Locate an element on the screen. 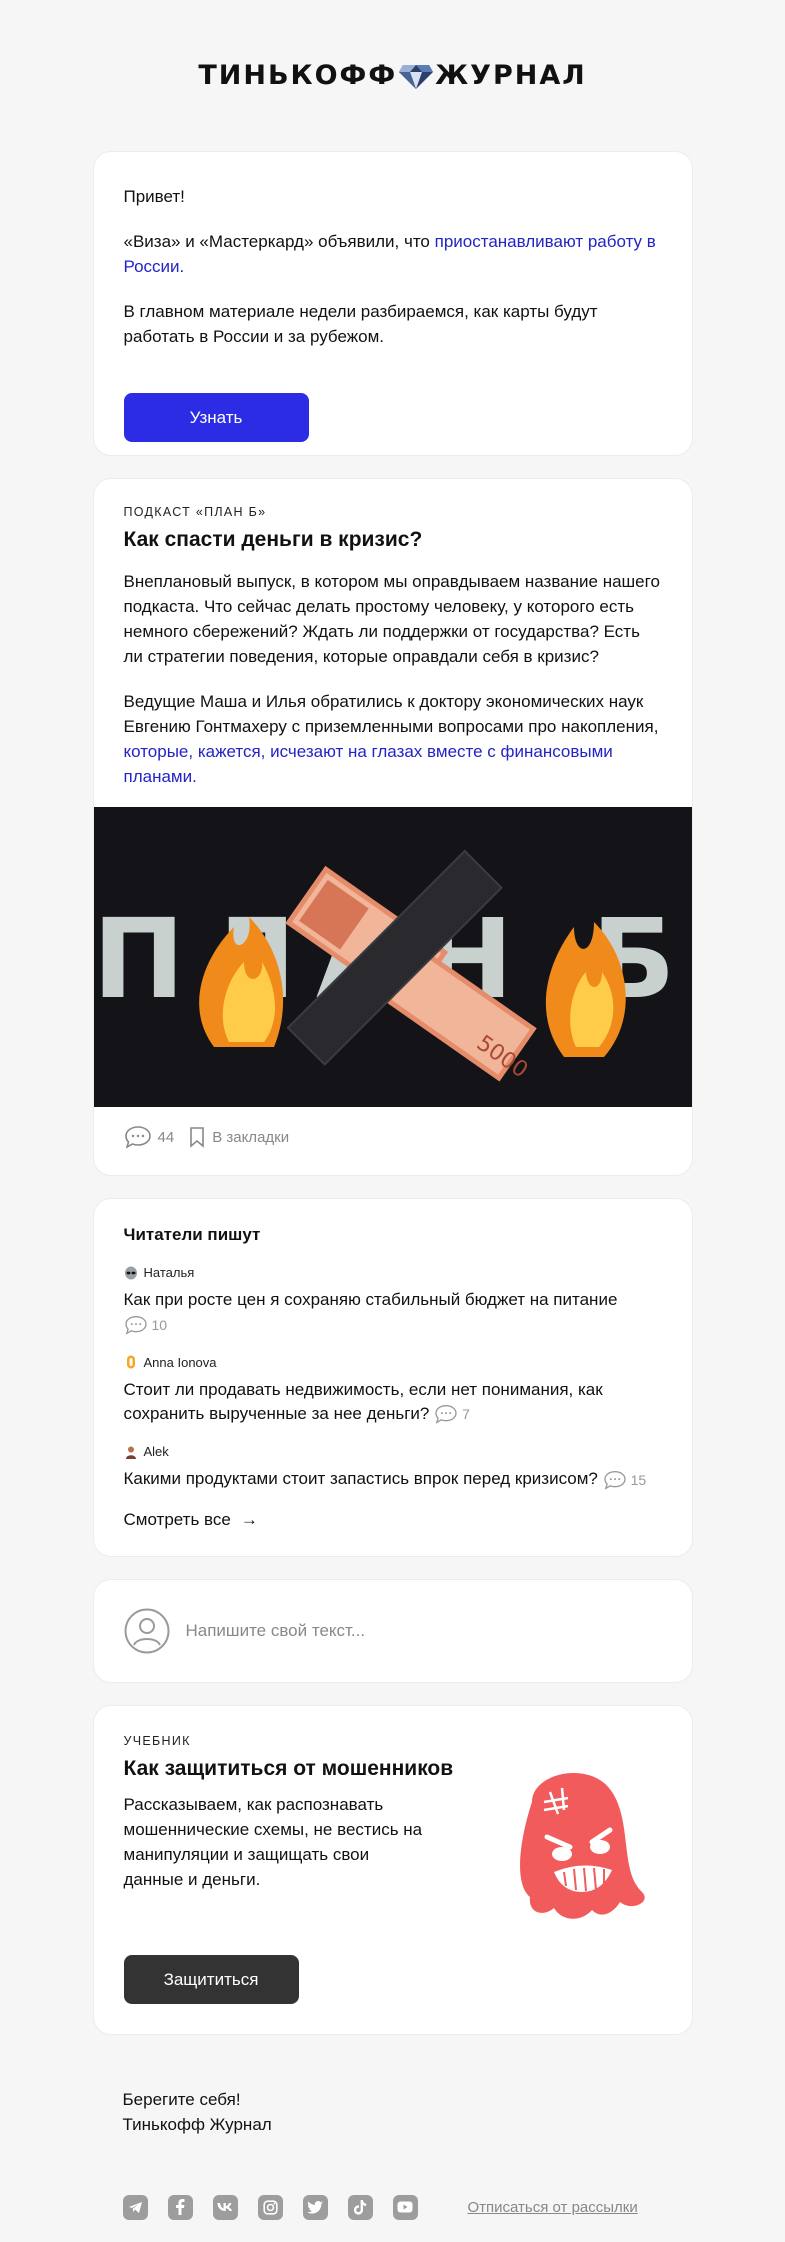 Image resolution: width=785 pixels, height=2242 pixels. logo: ТИНЬКОФФ ЖУРНАЛ is located at coordinates (392, 75).